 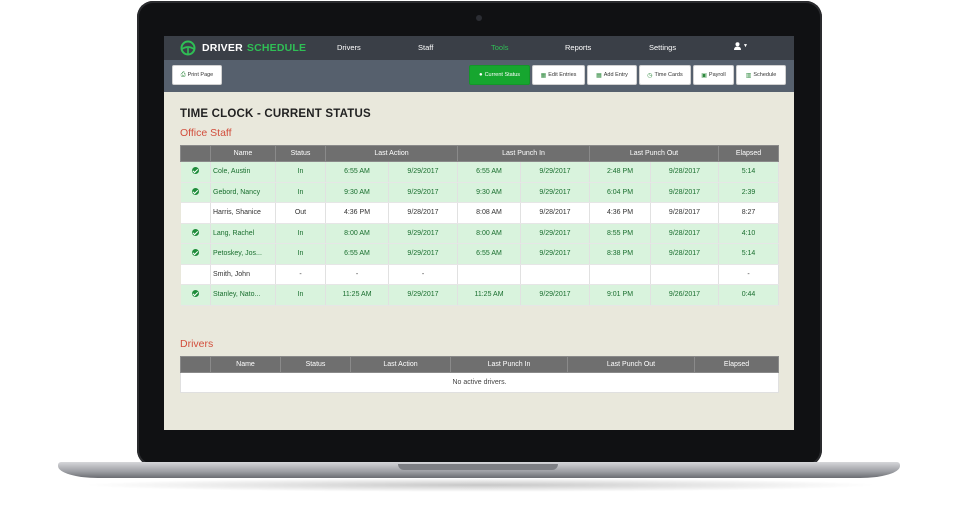 What do you see at coordinates (737, 46) in the screenshot?
I see `user-icon` at bounding box center [737, 46].